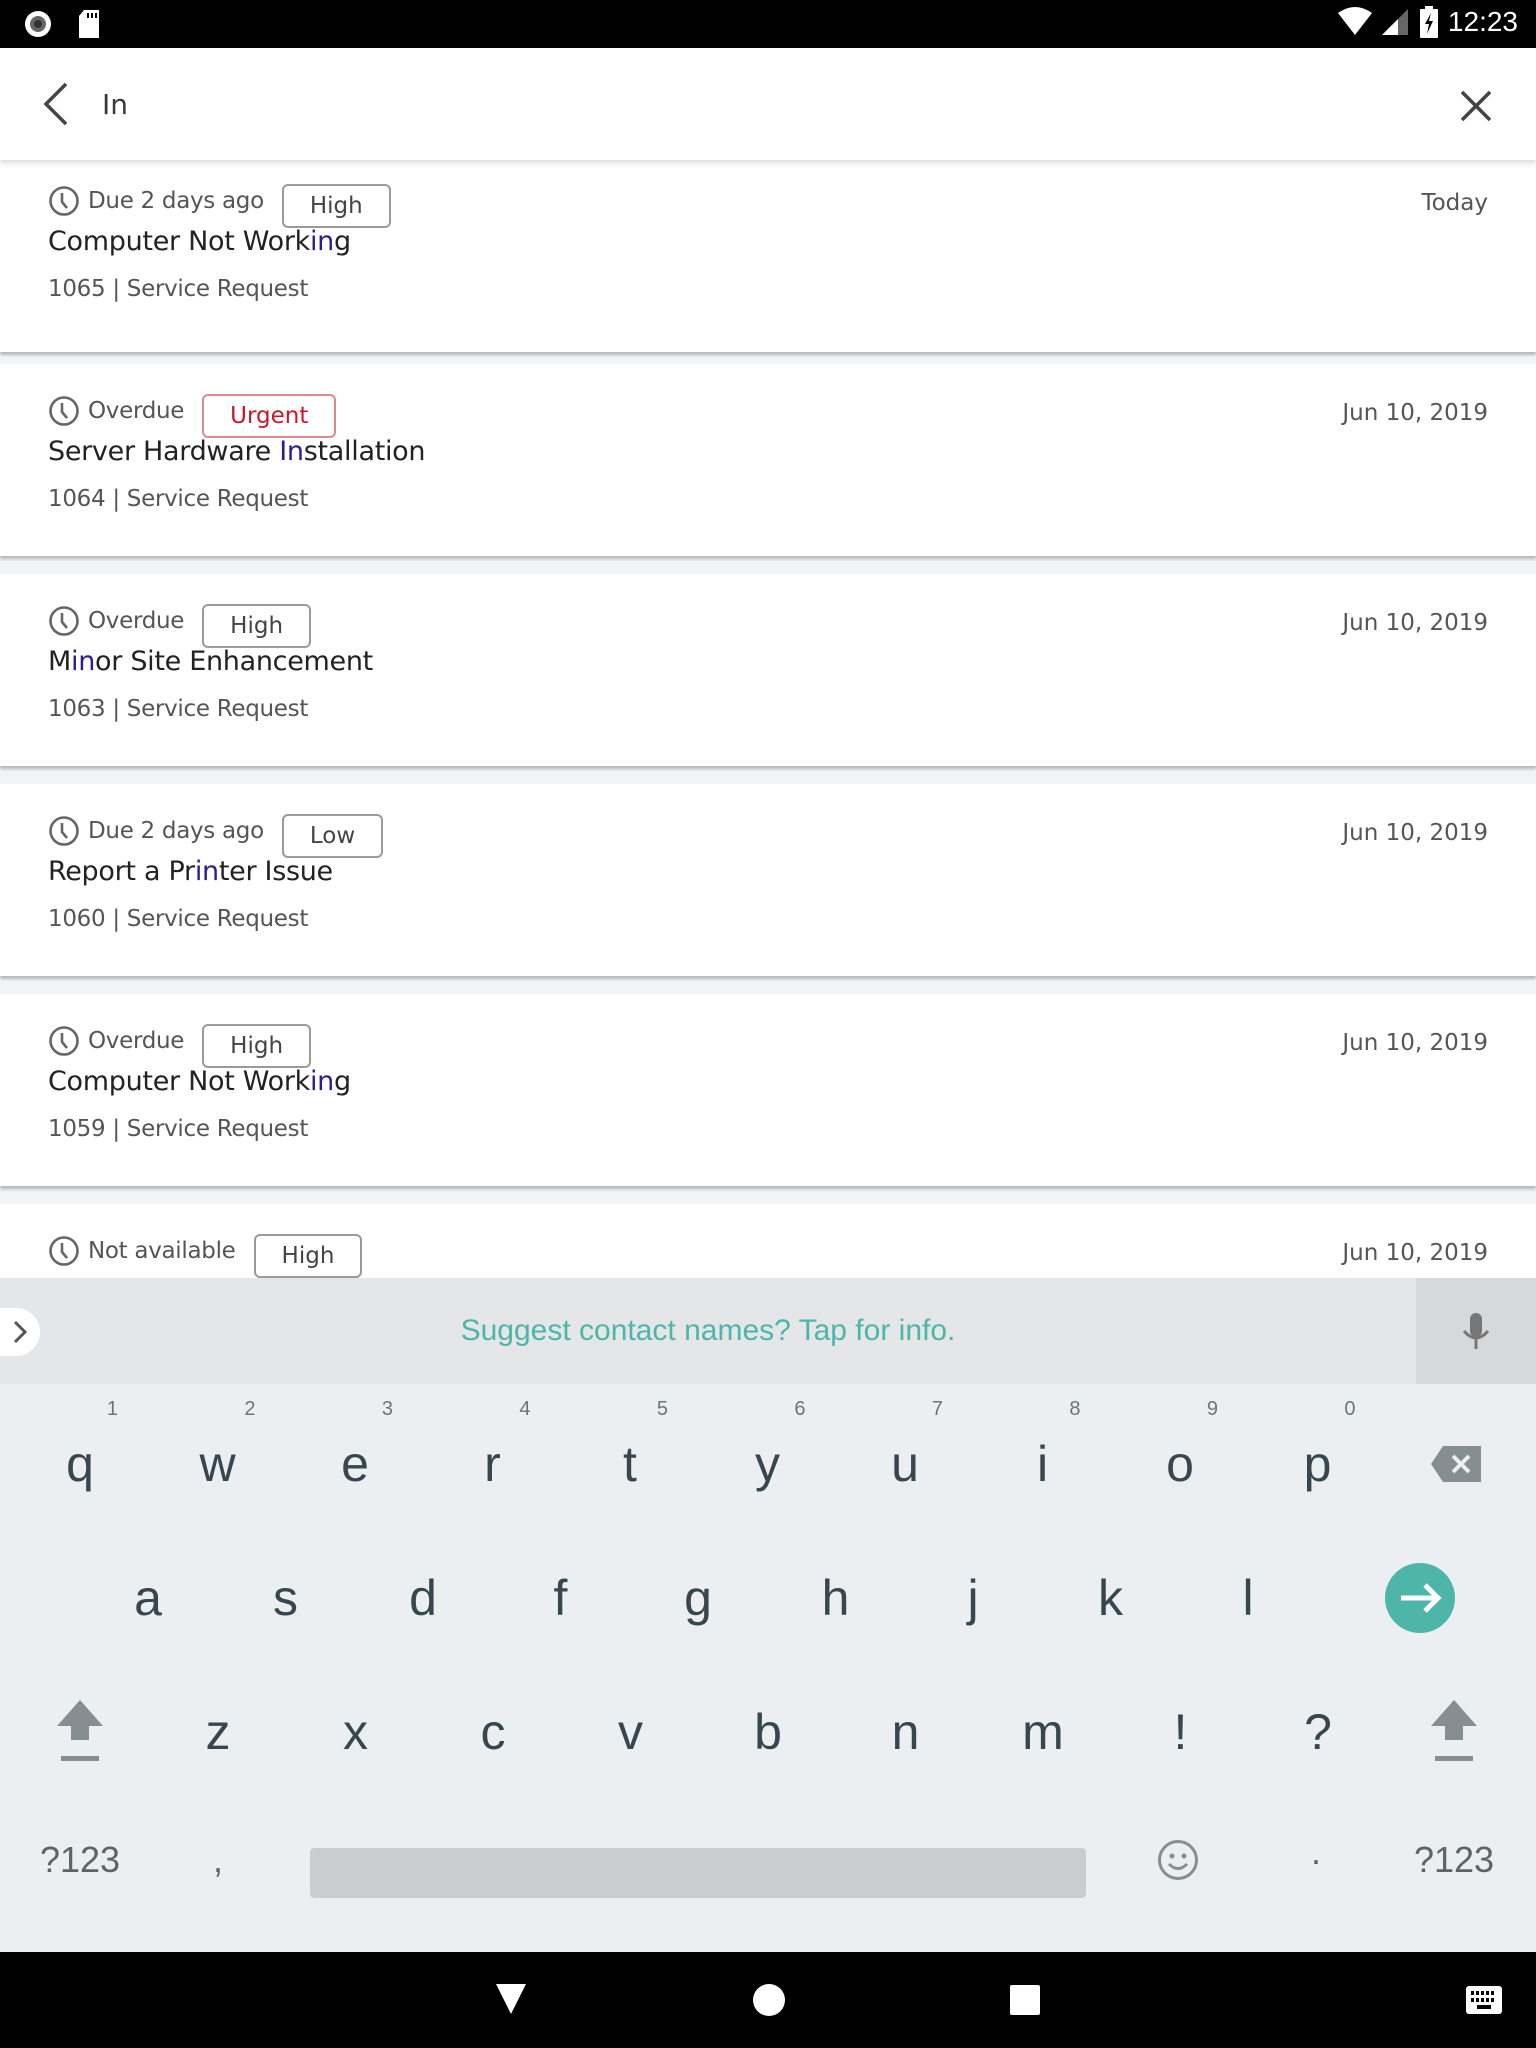 This screenshot has height=2048, width=1536. I want to click on shift-key-right, so click(1454, 1717).